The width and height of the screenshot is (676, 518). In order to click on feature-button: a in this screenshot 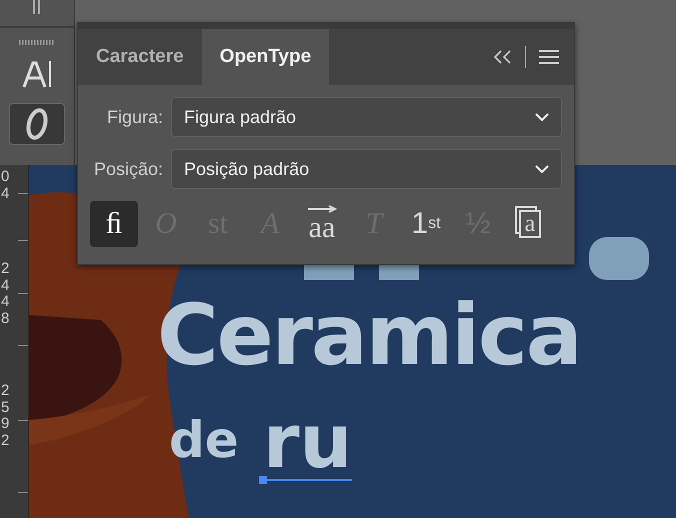, I will do `click(530, 224)`.